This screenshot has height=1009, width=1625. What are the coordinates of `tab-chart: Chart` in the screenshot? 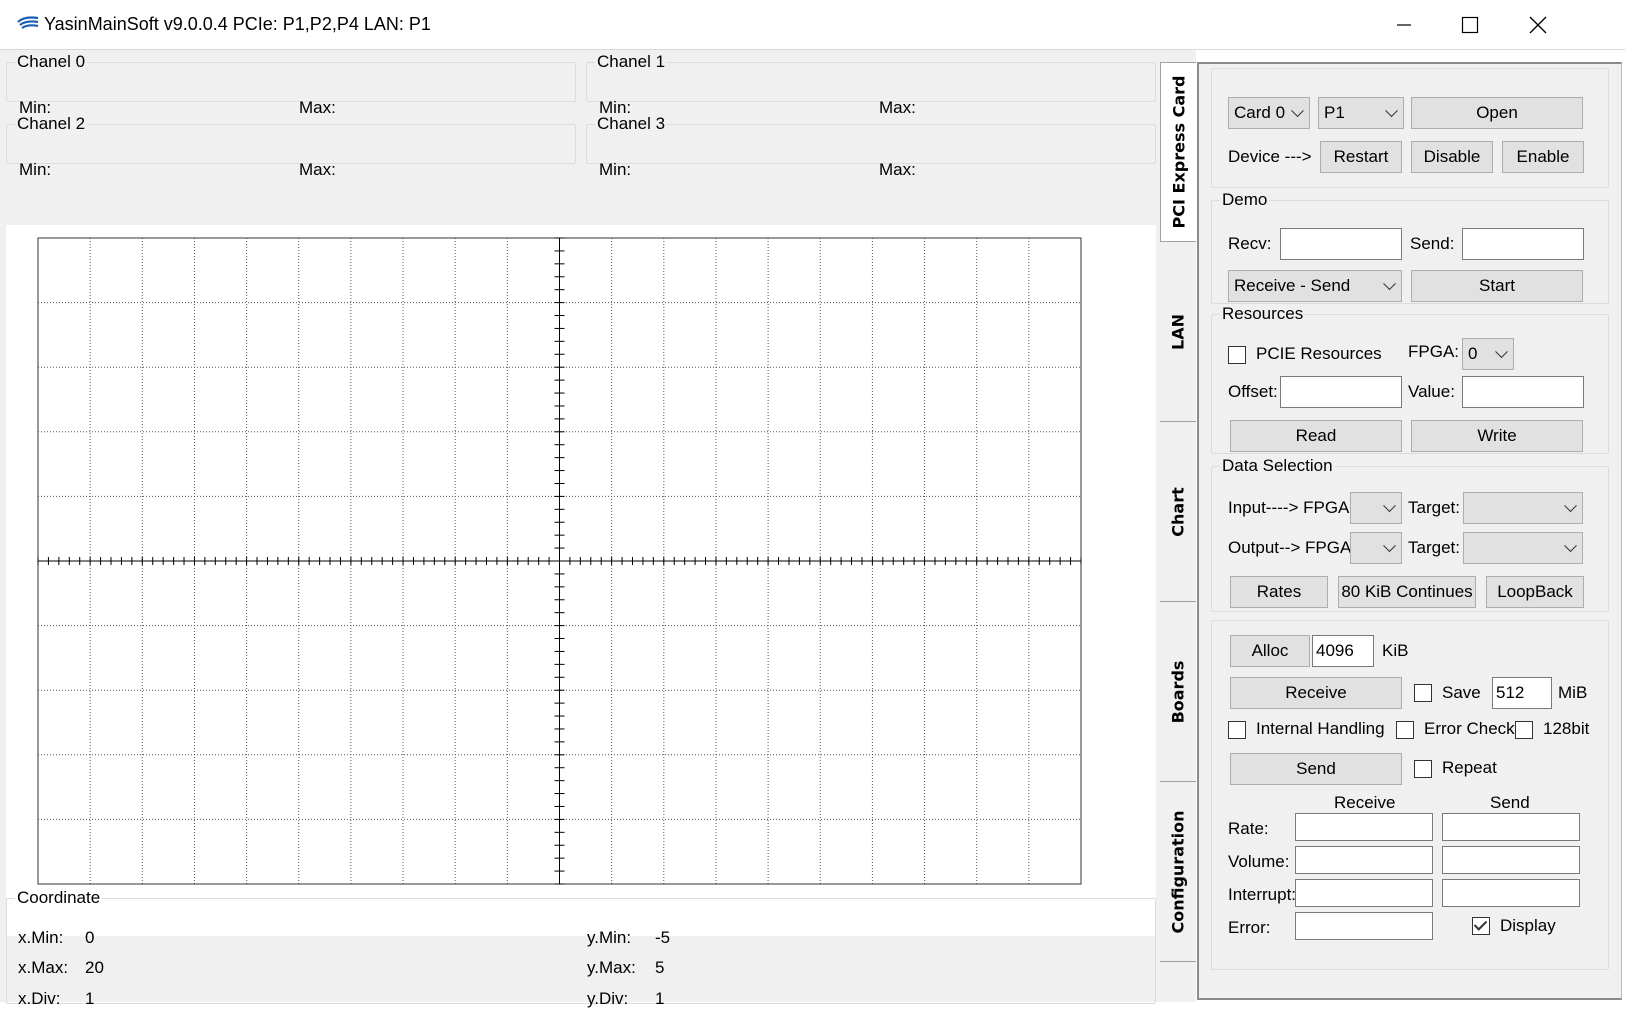 It's located at (1178, 512).